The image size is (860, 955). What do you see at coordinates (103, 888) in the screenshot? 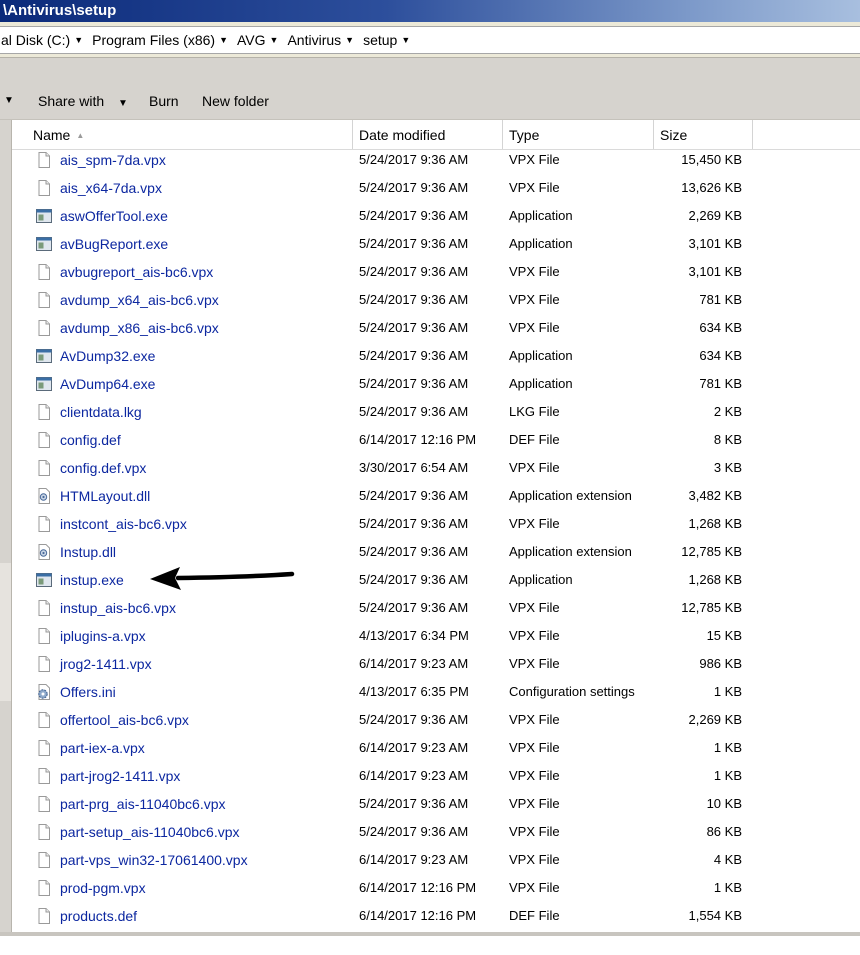
I see `file-name: prod-pgm.vpx` at bounding box center [103, 888].